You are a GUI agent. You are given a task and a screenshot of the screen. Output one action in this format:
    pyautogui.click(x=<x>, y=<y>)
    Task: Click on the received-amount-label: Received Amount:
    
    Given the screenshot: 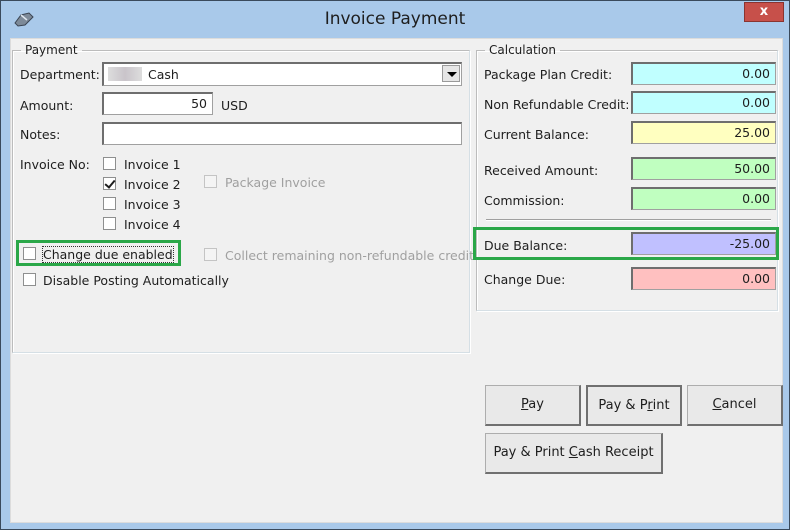 What is the action you would take?
    pyautogui.click(x=541, y=170)
    